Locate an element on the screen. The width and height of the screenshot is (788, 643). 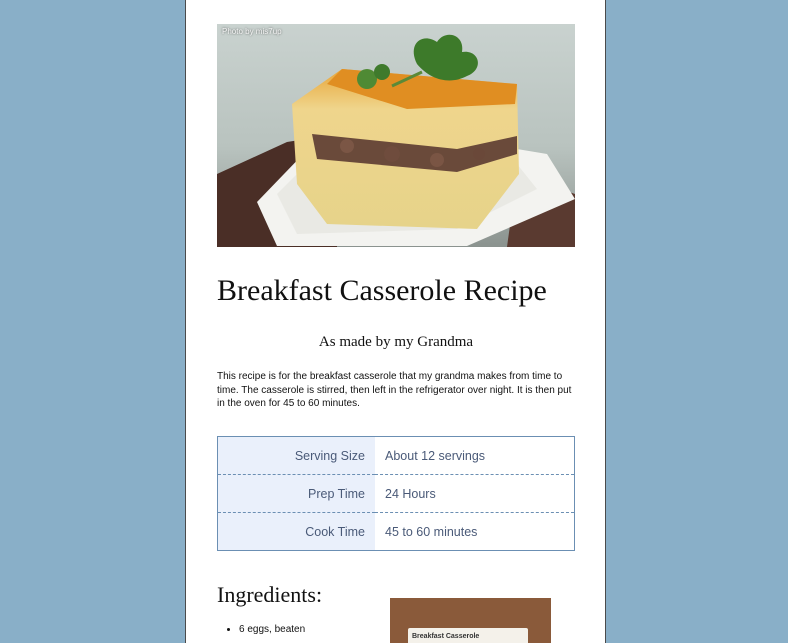
recipe-card-photo: Breakfast Casserole is located at coordinates (470, 620).